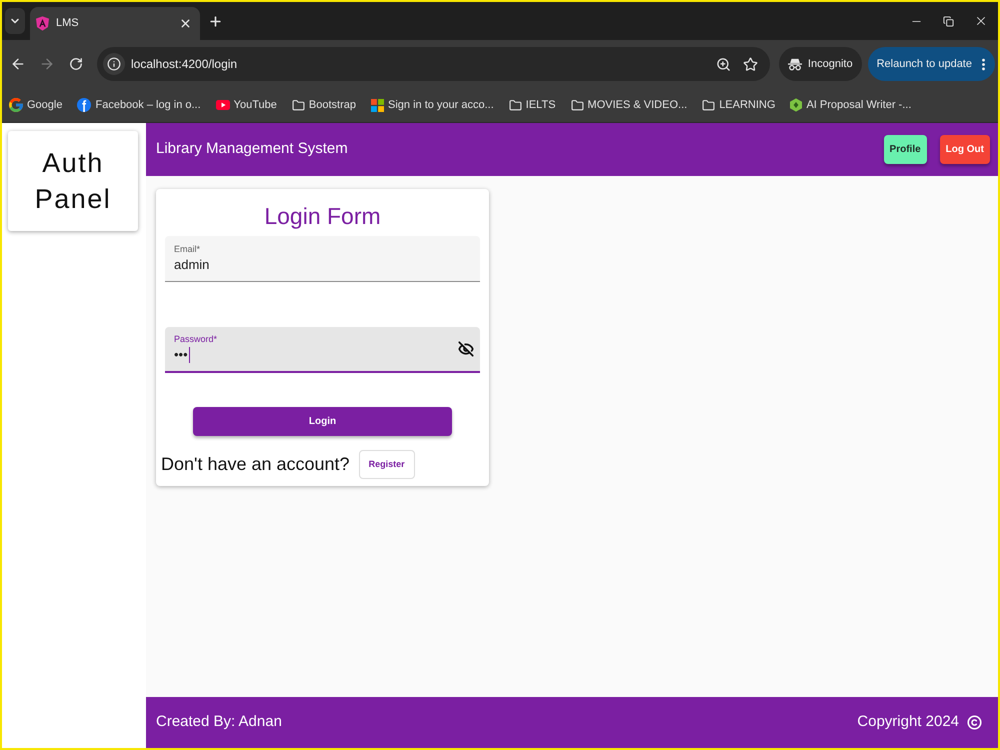 The height and width of the screenshot is (750, 1000). Describe the element at coordinates (115, 23) in the screenshot. I see `browser-tab: LMS` at that location.